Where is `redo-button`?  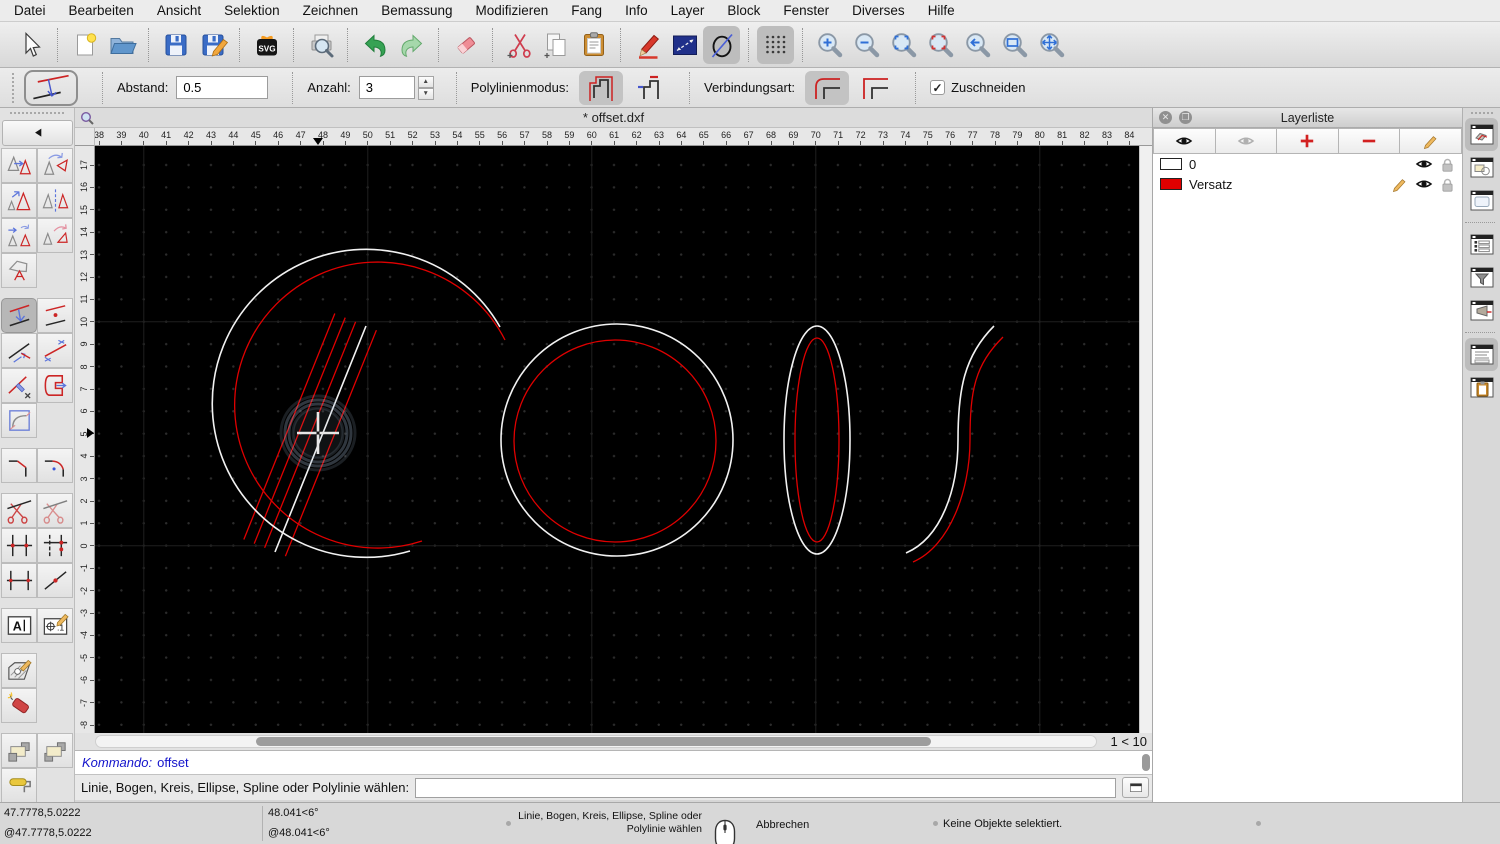
redo-button is located at coordinates (411, 45).